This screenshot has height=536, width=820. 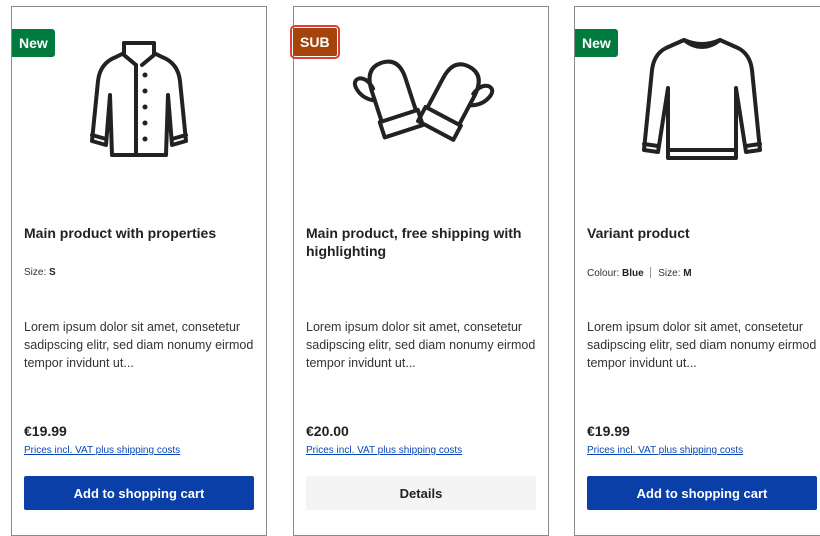 I want to click on property-value: M, so click(x=687, y=273).